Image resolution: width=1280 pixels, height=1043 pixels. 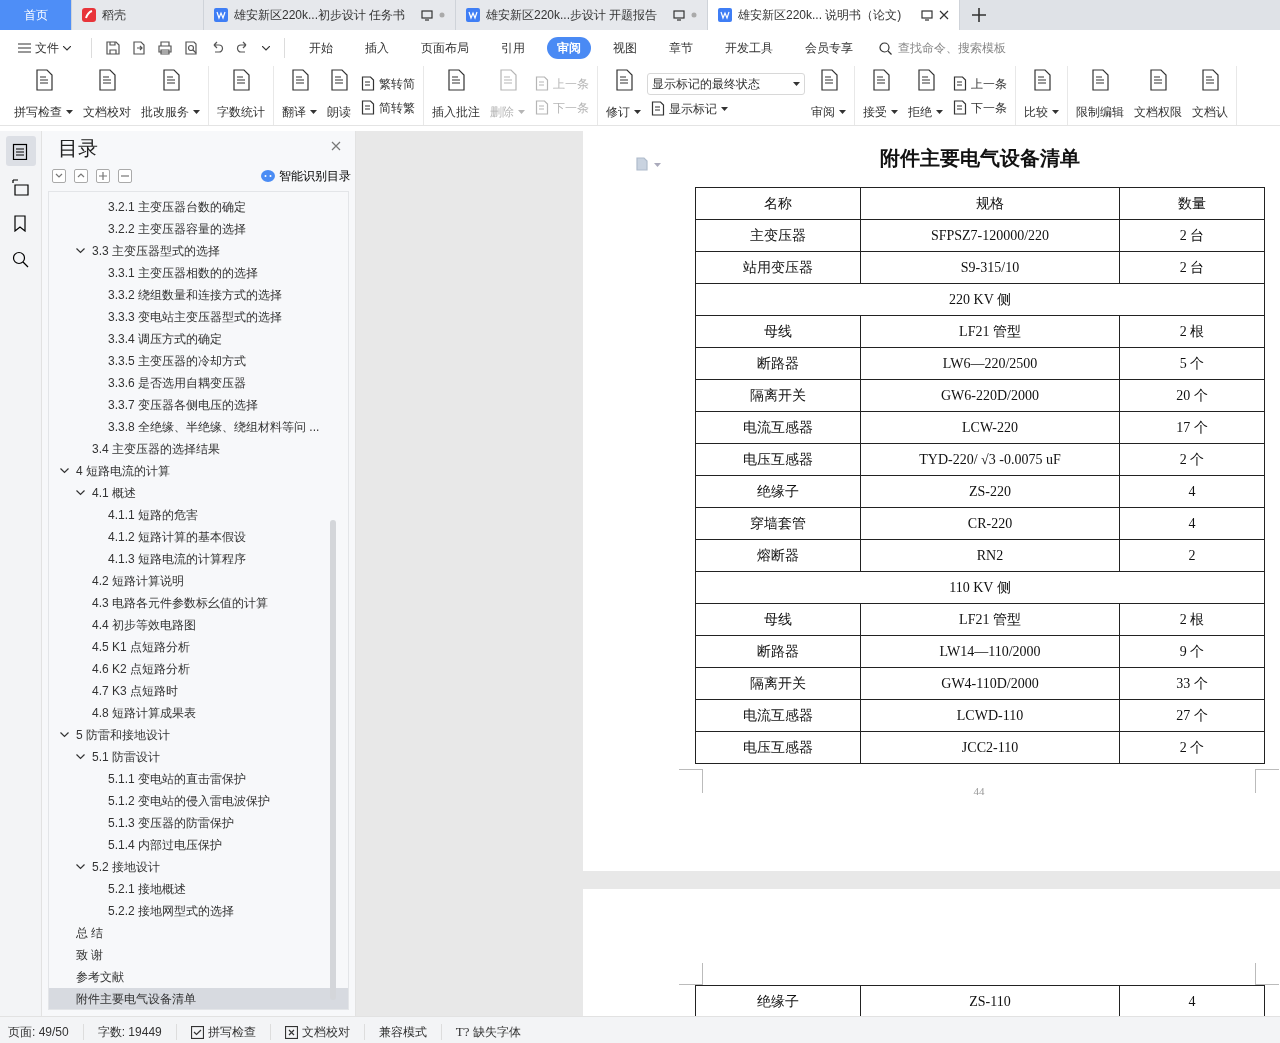 I want to click on toc-item: 3.2.2 主变压器容量的选择, so click(x=198, y=229).